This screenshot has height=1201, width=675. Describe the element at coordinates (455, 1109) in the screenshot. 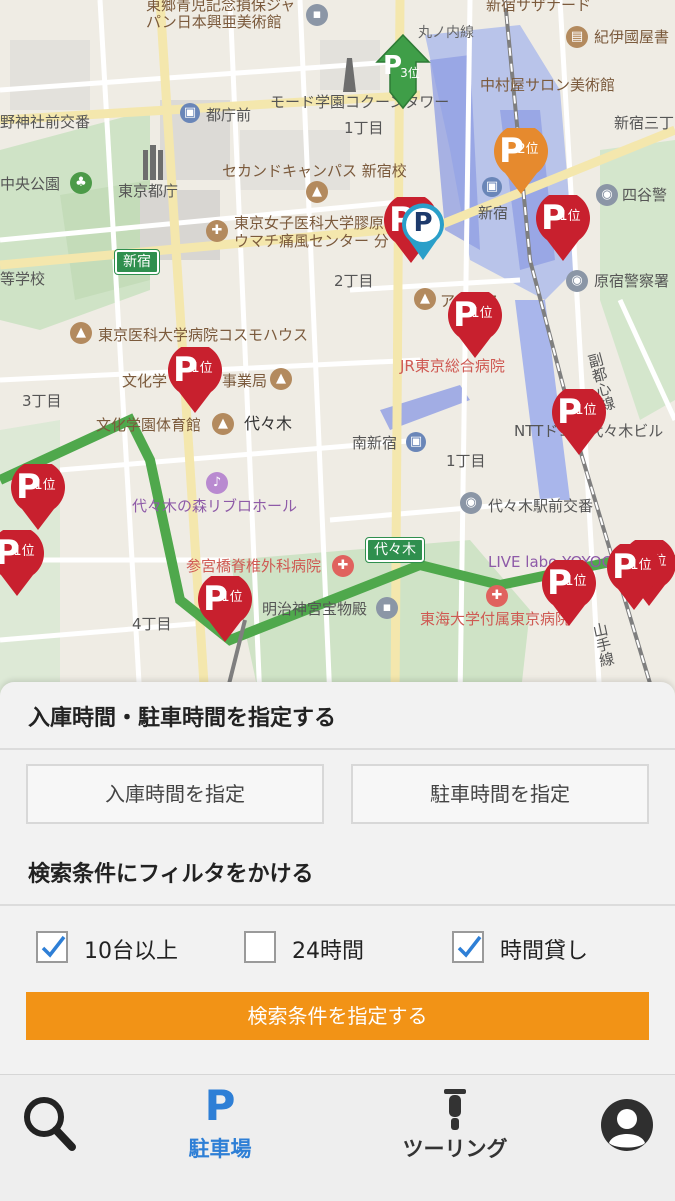

I see `motorcycle-icon` at that location.